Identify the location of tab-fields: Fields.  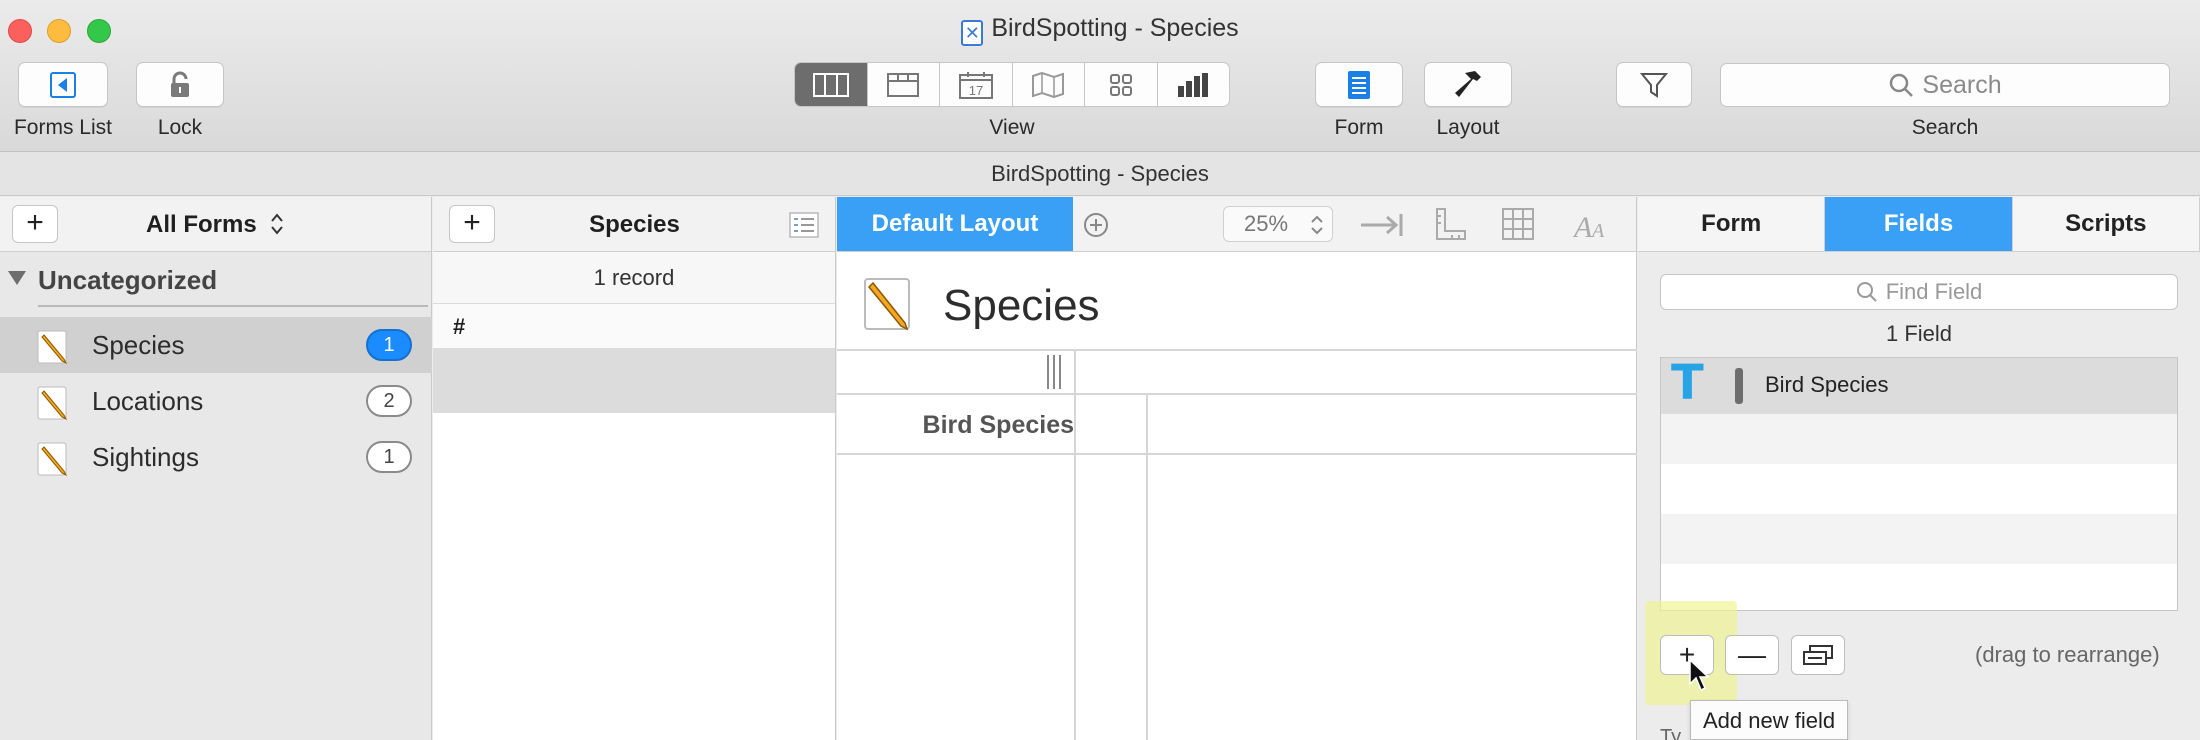
(1919, 224).